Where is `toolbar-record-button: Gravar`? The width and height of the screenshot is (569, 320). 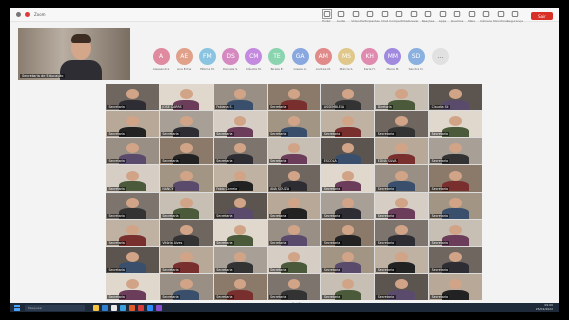 toolbar-record-button: Gravar is located at coordinates (413, 19).